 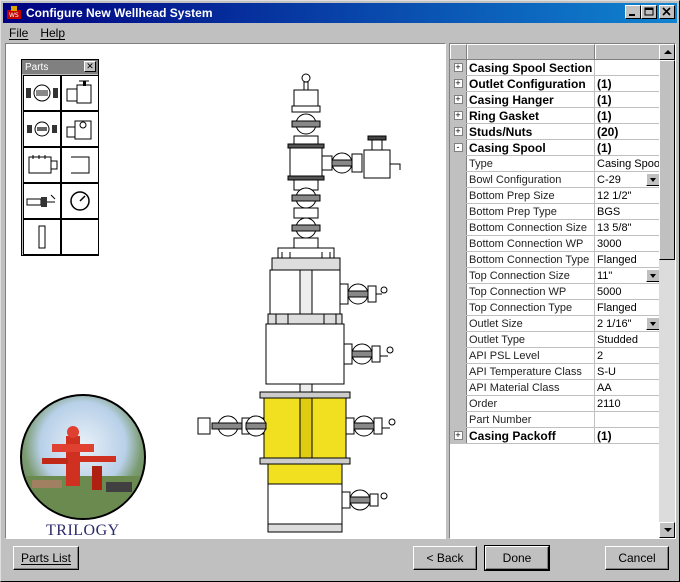 I want to click on grid-section-row: + Casing Packoff (1), so click(x=555, y=436).